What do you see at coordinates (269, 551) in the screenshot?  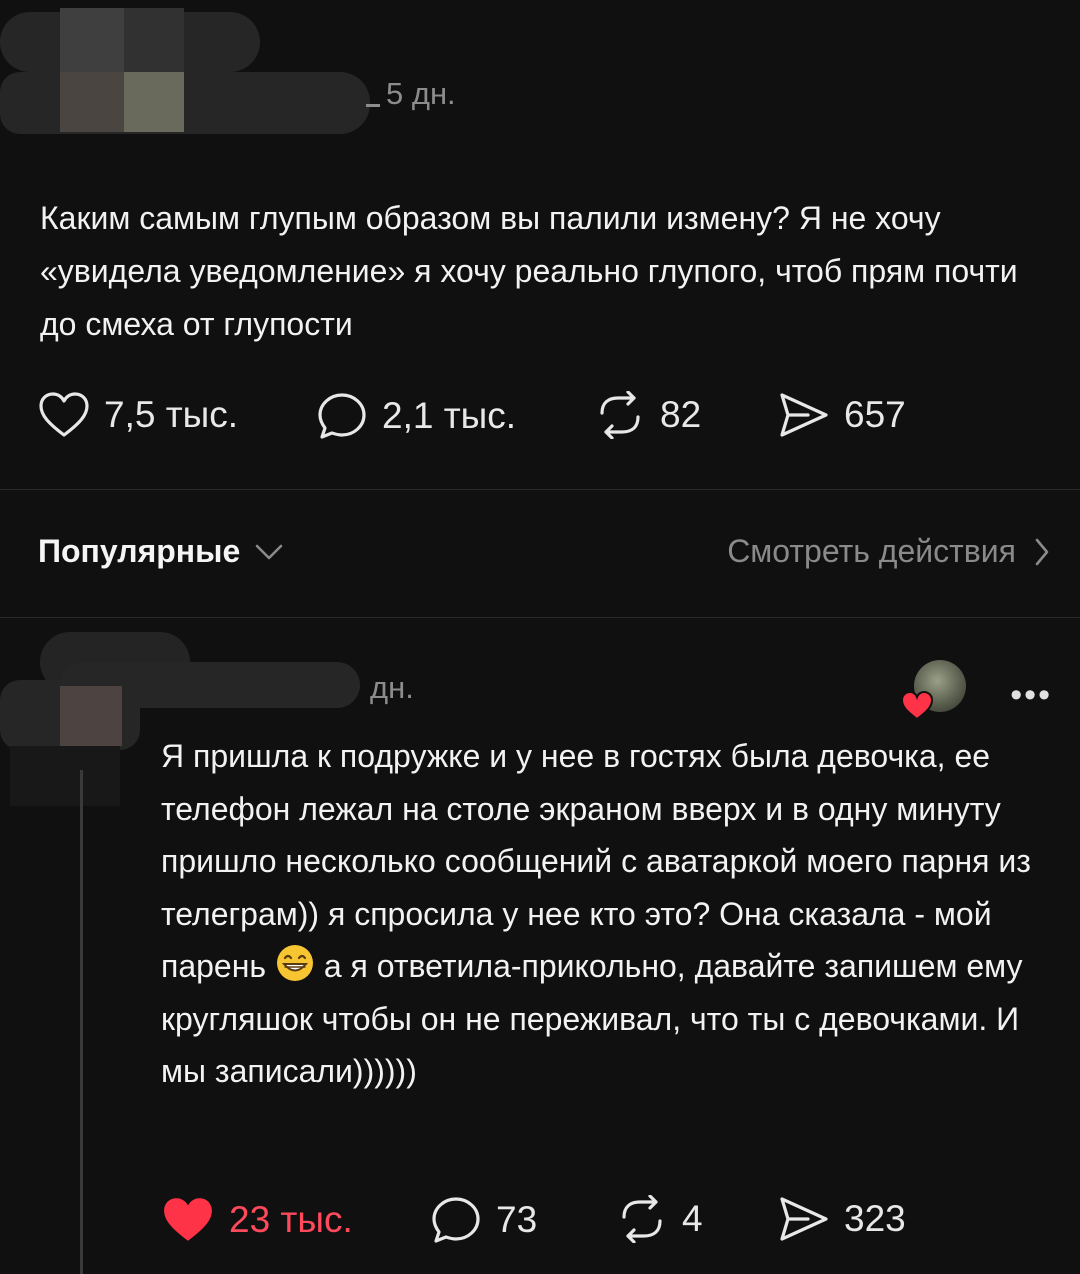 I see `chevron-down-icon` at bounding box center [269, 551].